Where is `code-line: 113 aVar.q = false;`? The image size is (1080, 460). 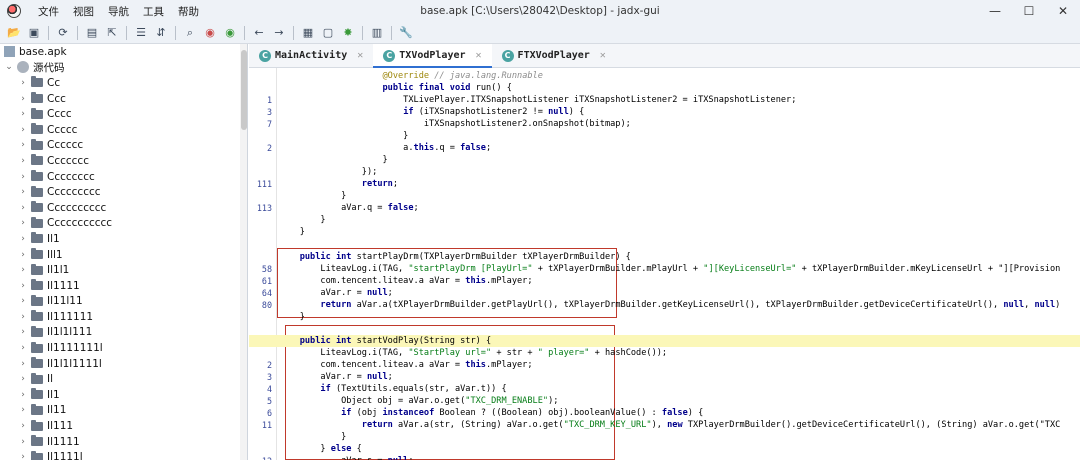
code-line: 113 aVar.q = false; is located at coordinates (664, 208).